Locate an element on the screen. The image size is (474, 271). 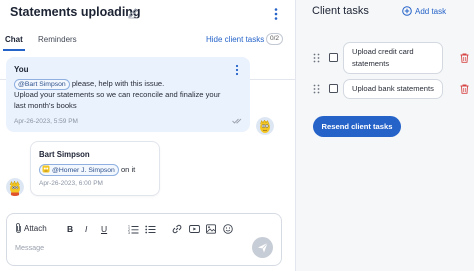
send-icon is located at coordinates (263, 247).